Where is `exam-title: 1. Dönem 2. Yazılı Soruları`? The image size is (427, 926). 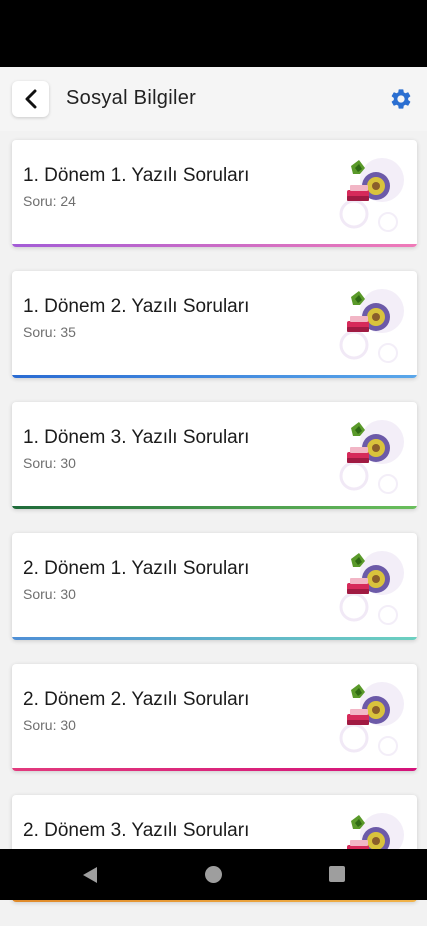 exam-title: 1. Dönem 2. Yazılı Soruları is located at coordinates (136, 306).